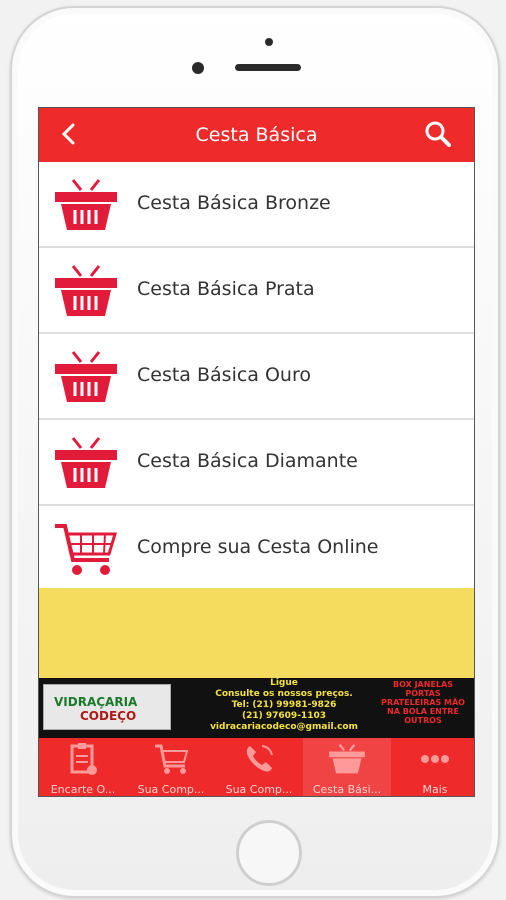 This screenshot has width=506, height=900. What do you see at coordinates (268, 67) in the screenshot?
I see `speaker` at bounding box center [268, 67].